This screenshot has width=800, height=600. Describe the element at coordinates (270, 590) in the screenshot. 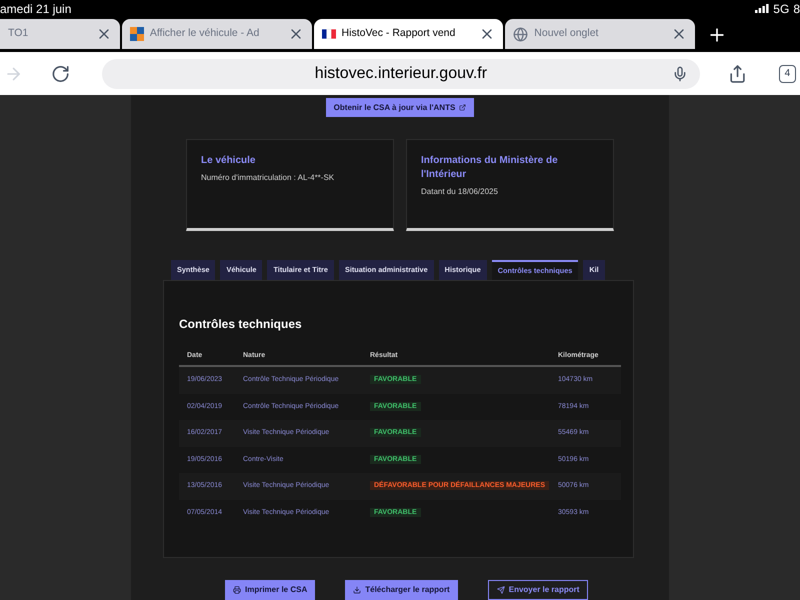

I see `action-button: Imprimer le CSA` at that location.